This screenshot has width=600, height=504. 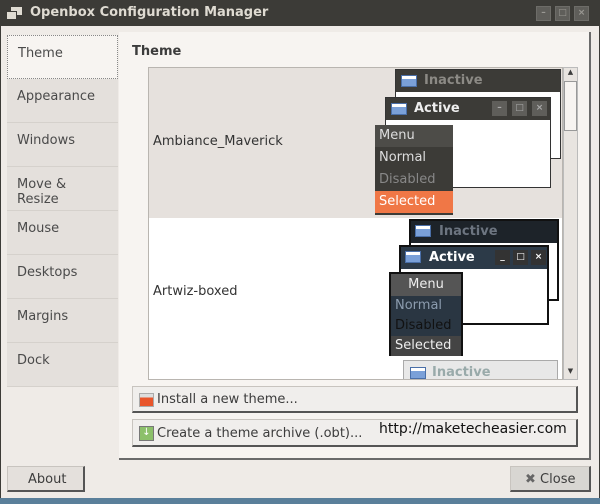 What do you see at coordinates (543, 13) in the screenshot?
I see `minimize-button: –` at bounding box center [543, 13].